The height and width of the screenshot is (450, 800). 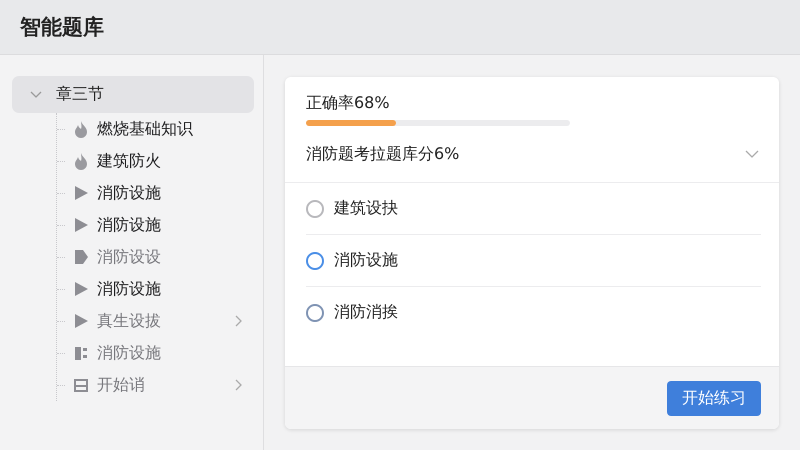 I want to click on radio-option: 建筑设抉, so click(x=533, y=209).